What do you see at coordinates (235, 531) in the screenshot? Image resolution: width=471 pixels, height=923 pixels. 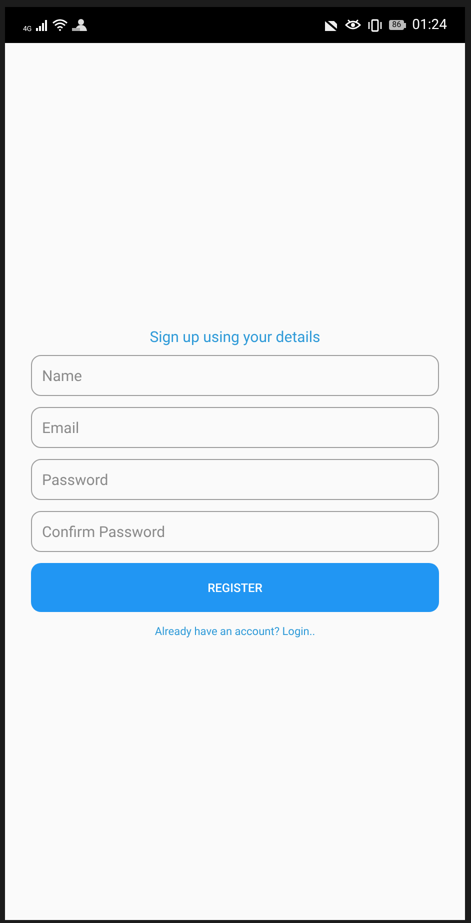 I see `input-field: Confirm Password` at bounding box center [235, 531].